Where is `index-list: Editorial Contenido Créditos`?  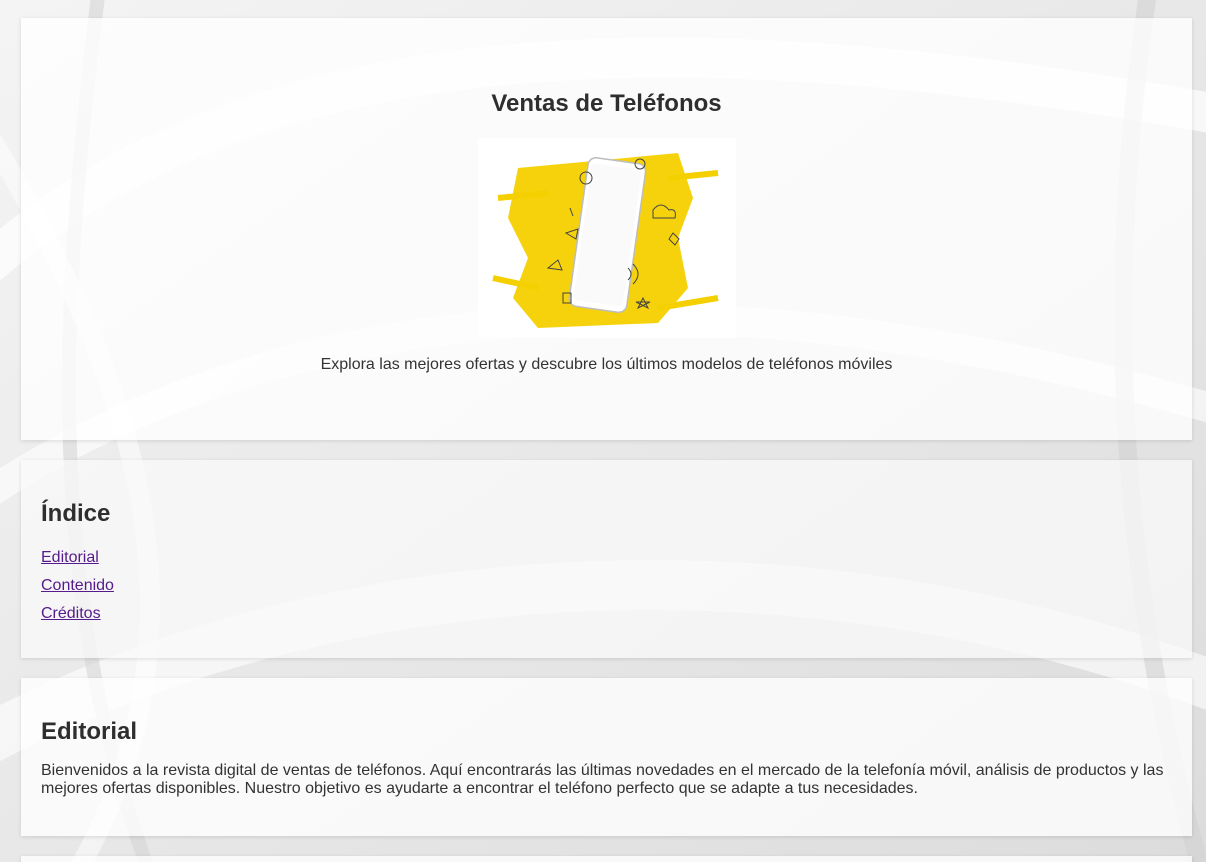 index-list: Editorial Contenido Créditos is located at coordinates (606, 586).